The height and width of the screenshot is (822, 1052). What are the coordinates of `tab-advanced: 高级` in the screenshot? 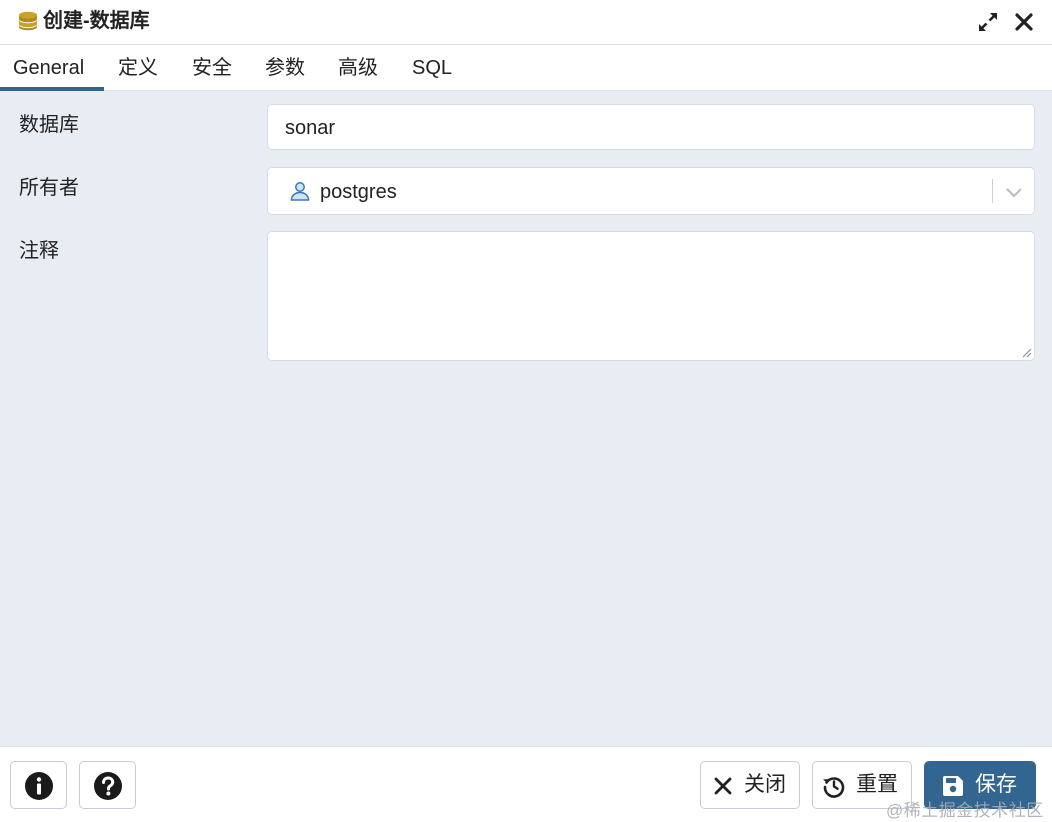 It's located at (358, 68).